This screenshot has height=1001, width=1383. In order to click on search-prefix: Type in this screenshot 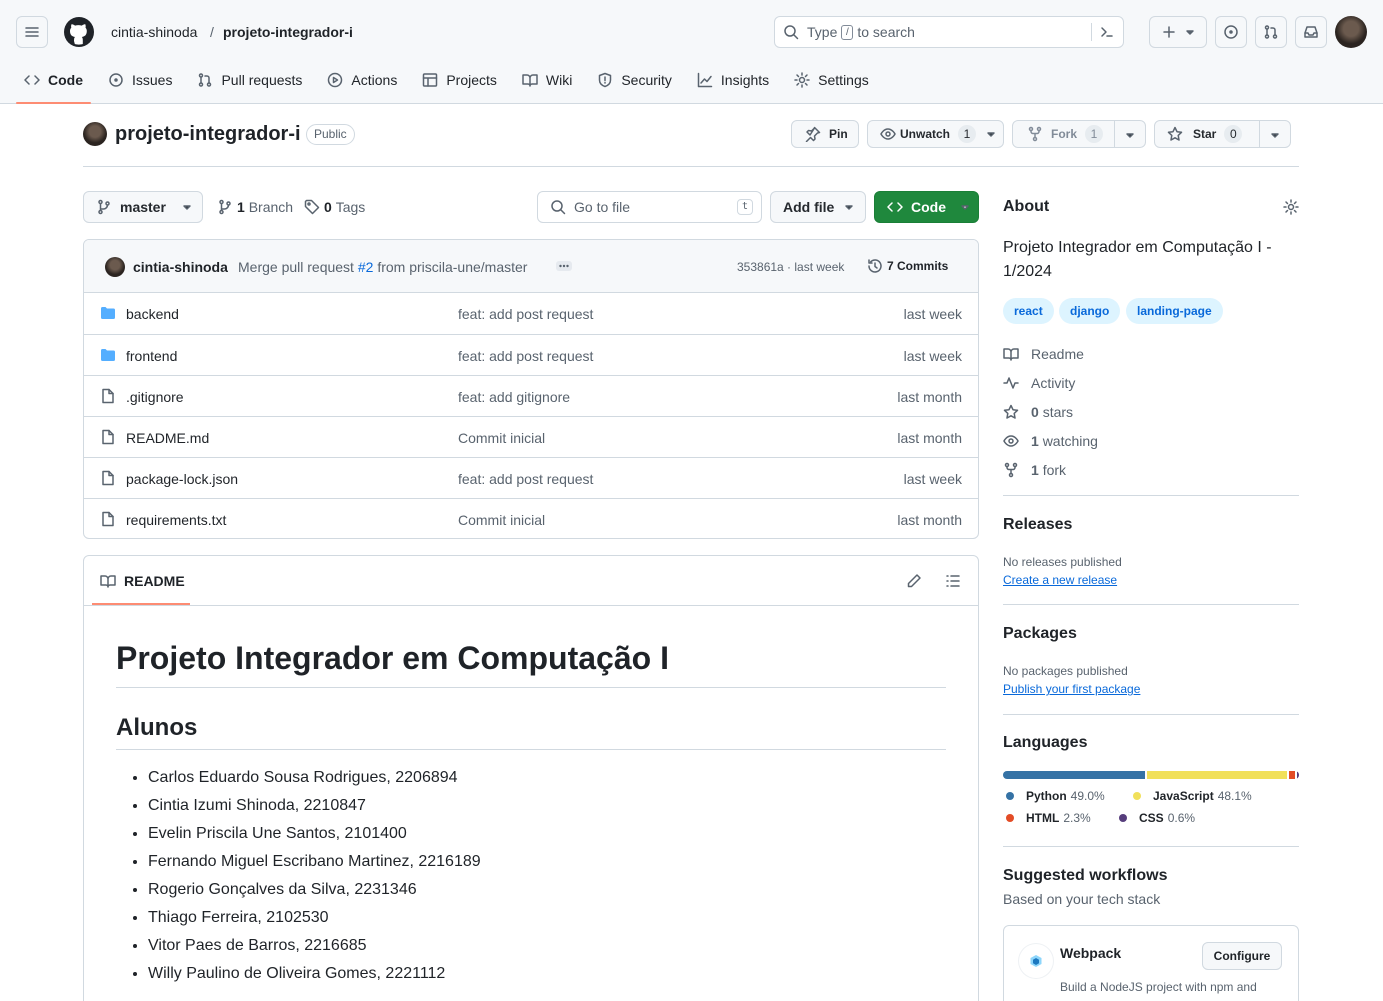, I will do `click(822, 32)`.